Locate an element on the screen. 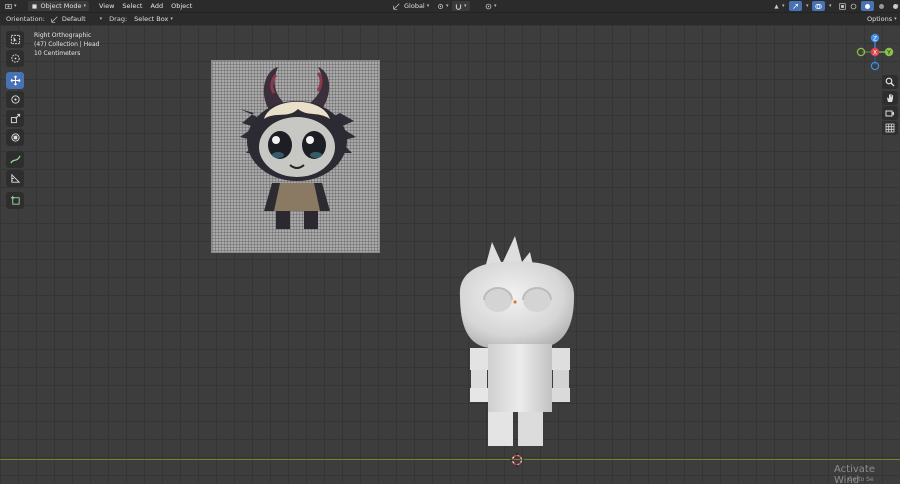 The image size is (900, 484). drag-label: Drag: is located at coordinates (118, 19).